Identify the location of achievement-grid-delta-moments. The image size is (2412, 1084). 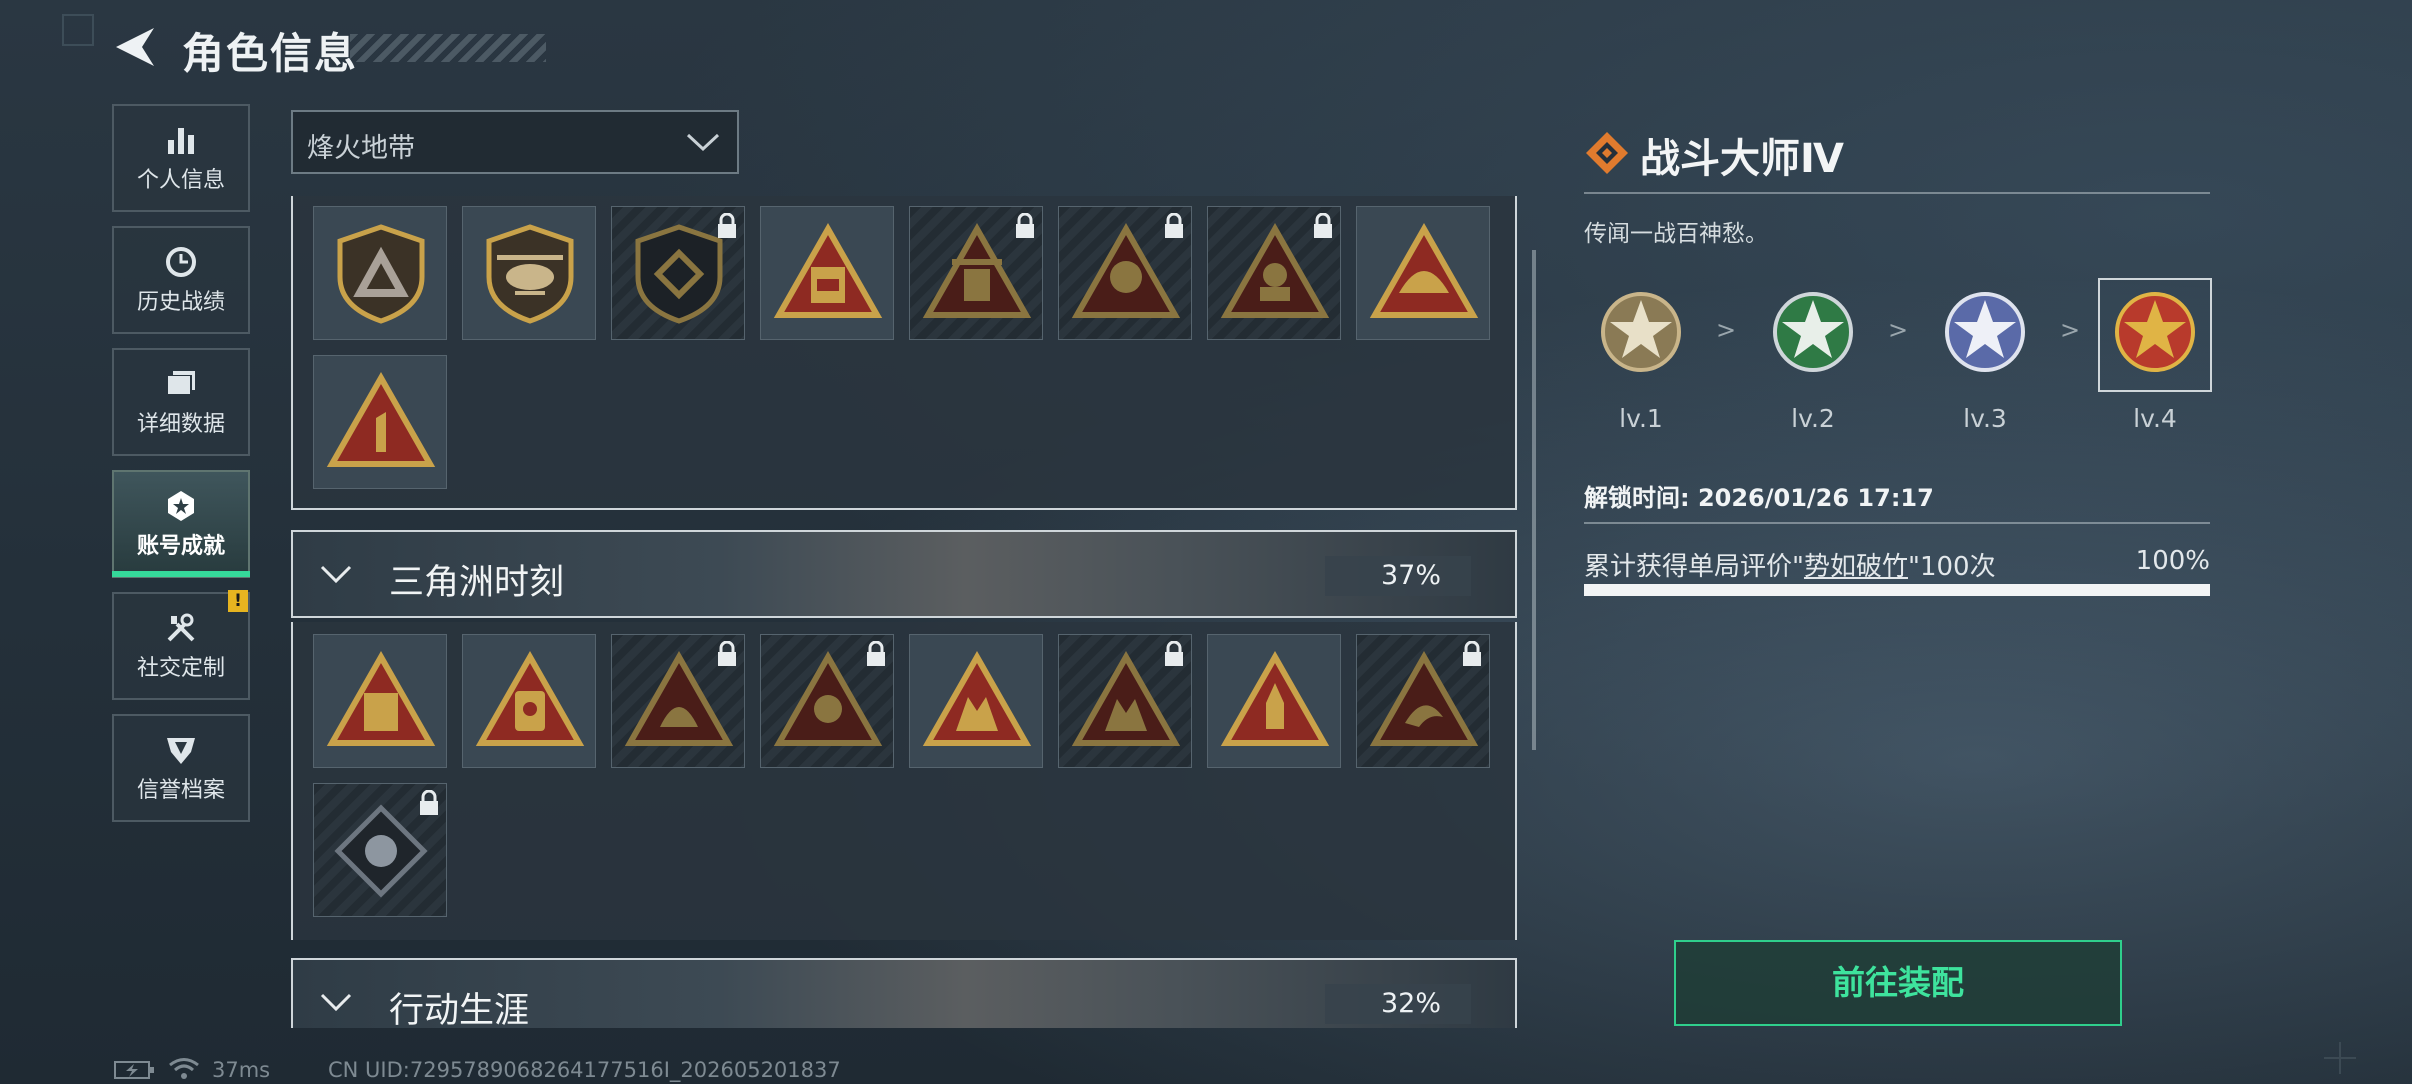
(904, 781).